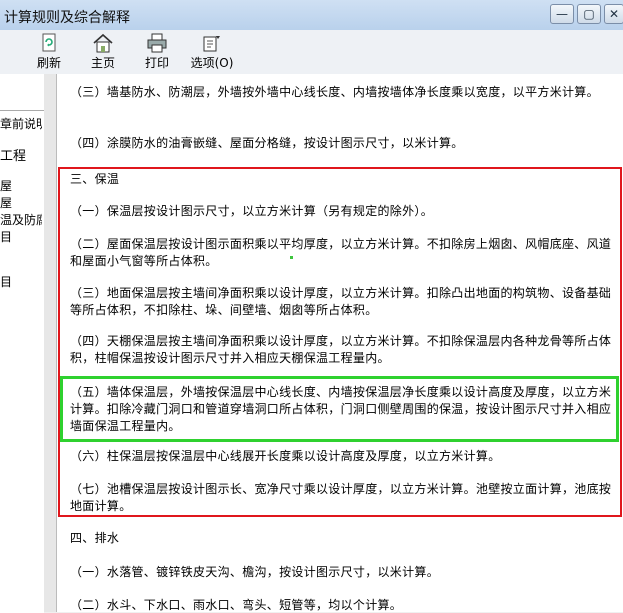  What do you see at coordinates (212, 63) in the screenshot?
I see `options-label: 选项(O)` at bounding box center [212, 63].